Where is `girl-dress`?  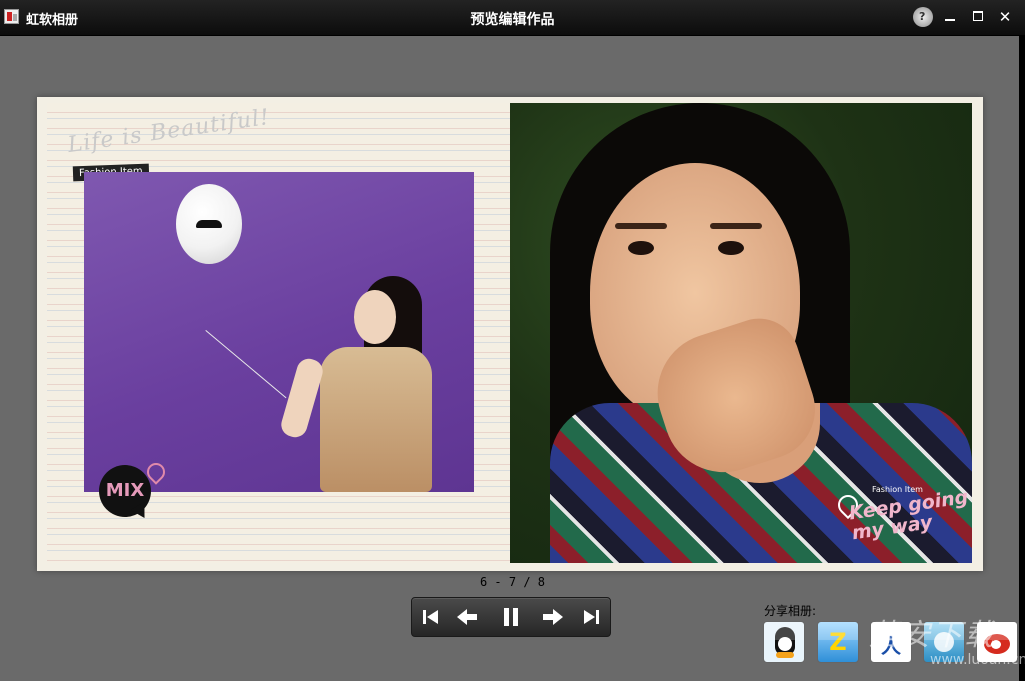 girl-dress is located at coordinates (376, 419).